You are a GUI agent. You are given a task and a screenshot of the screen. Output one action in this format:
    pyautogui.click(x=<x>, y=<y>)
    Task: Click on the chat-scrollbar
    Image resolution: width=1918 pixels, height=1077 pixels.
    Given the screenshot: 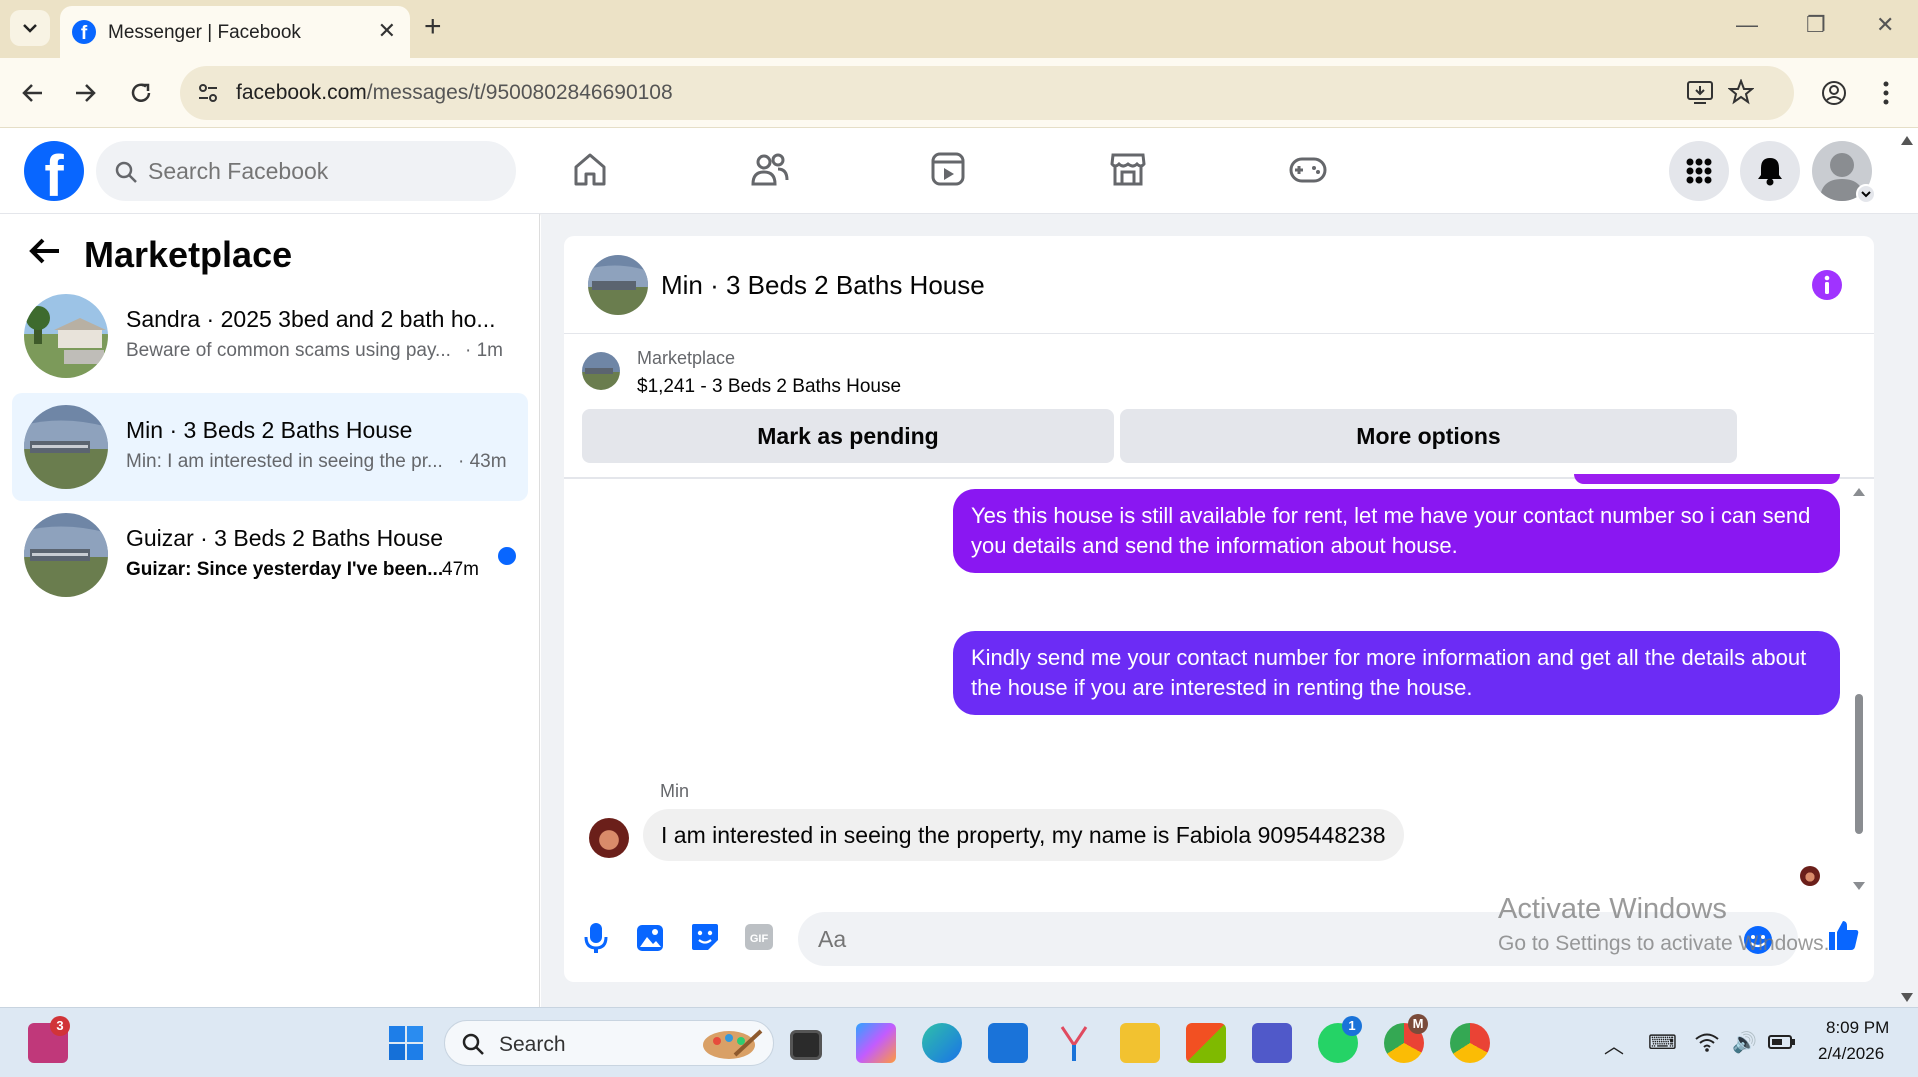 What is the action you would take?
    pyautogui.click(x=1859, y=689)
    